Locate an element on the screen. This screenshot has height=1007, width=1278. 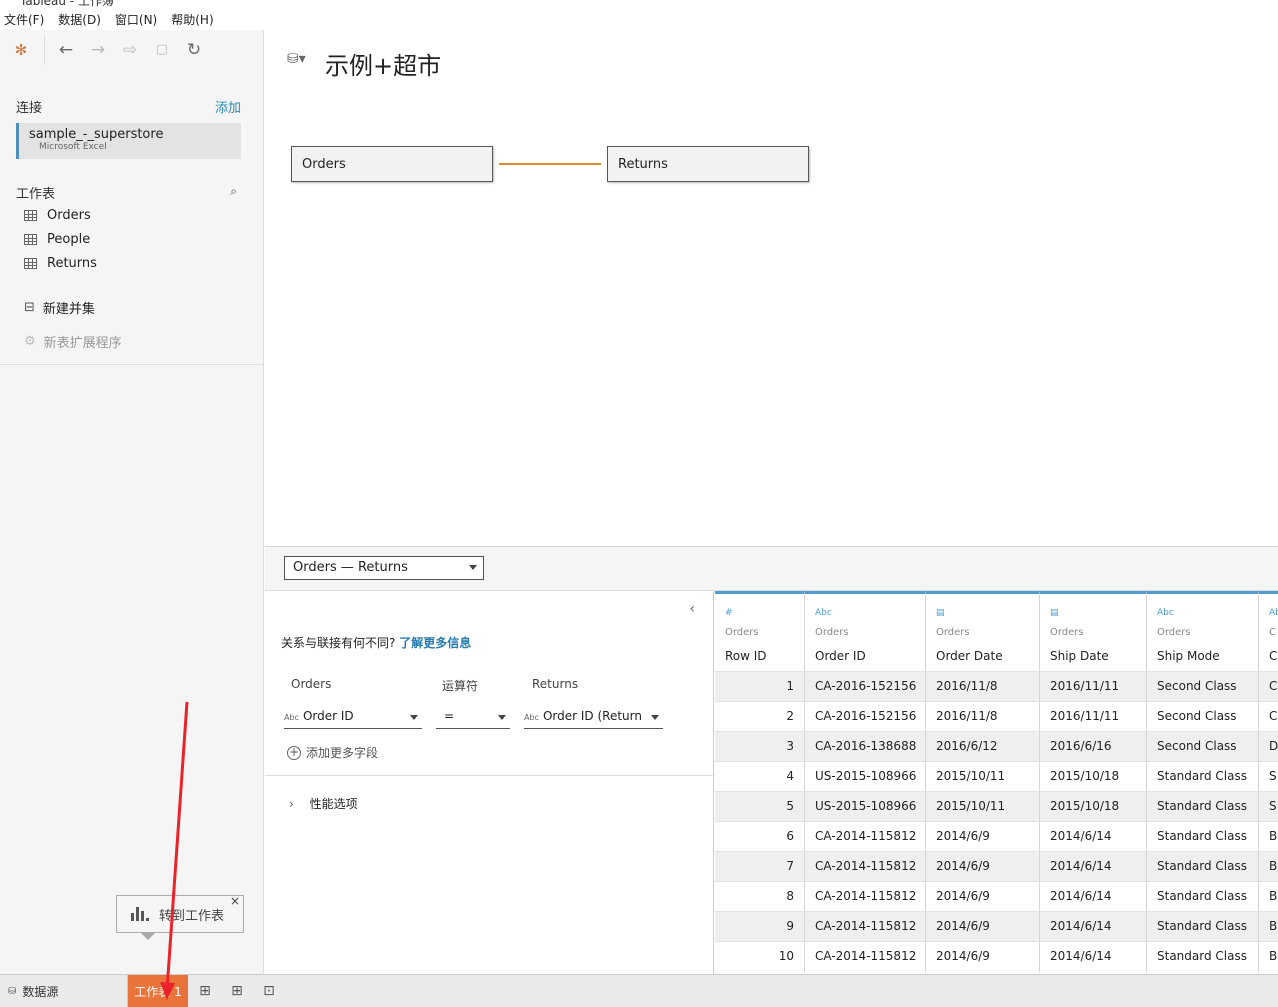
table-item-people: People is located at coordinates (57, 239).